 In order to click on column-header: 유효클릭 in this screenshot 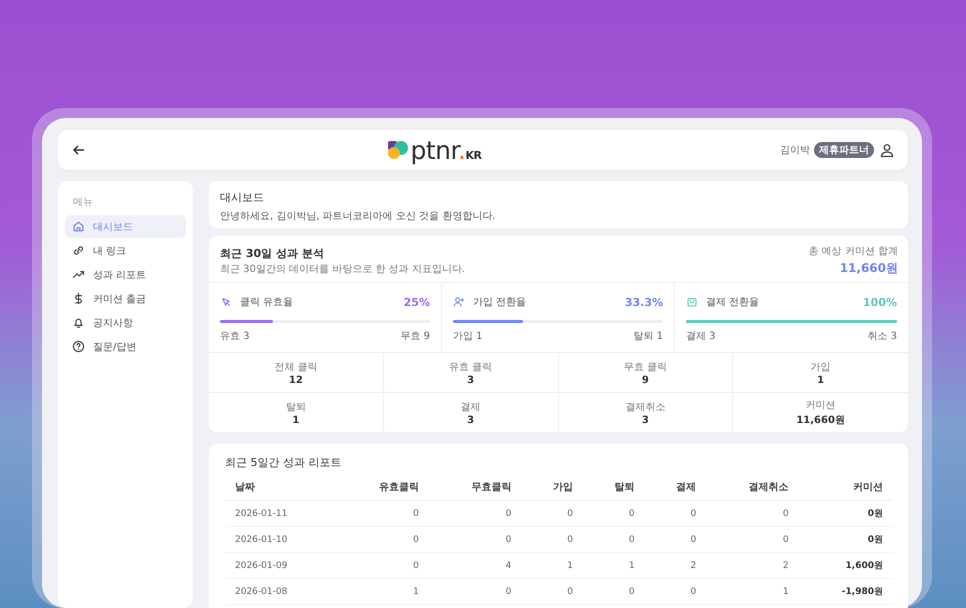, I will do `click(382, 486)`.